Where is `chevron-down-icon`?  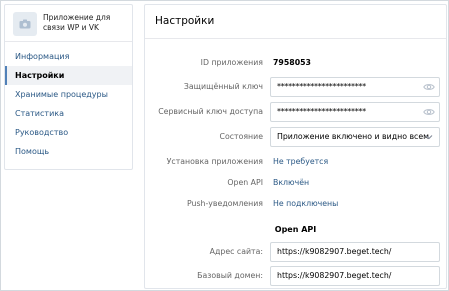
chevron-down-icon is located at coordinates (429, 137).